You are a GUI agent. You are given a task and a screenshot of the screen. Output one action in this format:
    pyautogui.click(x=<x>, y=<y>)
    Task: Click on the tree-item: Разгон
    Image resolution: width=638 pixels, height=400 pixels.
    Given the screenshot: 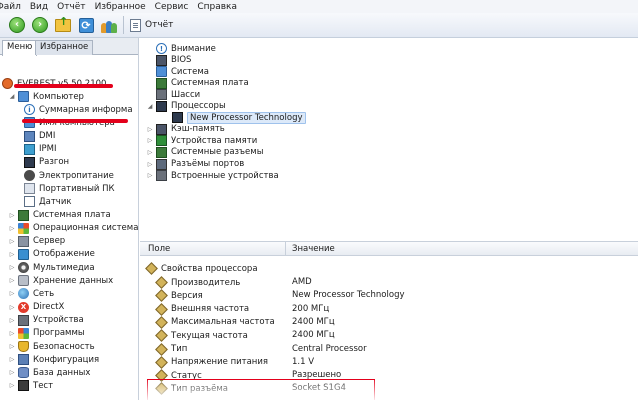 What is the action you would take?
    pyautogui.click(x=45, y=162)
    